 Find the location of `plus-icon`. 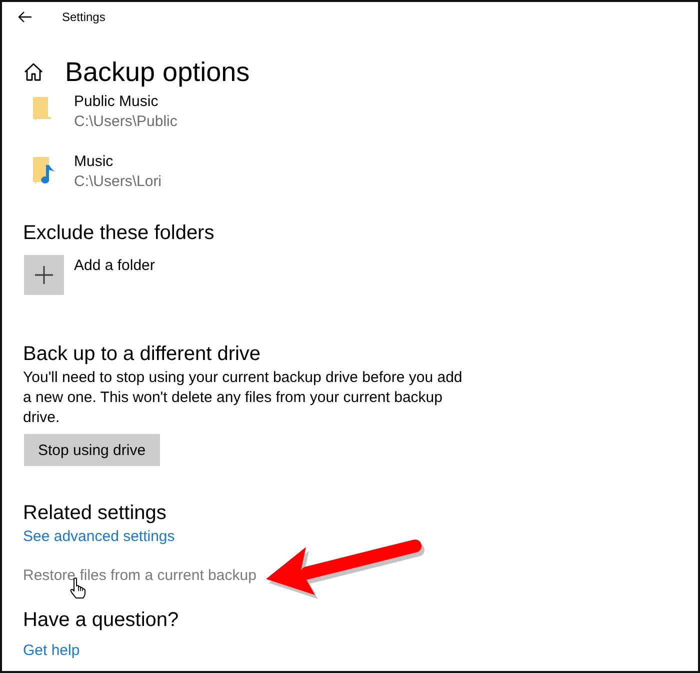

plus-icon is located at coordinates (44, 275).